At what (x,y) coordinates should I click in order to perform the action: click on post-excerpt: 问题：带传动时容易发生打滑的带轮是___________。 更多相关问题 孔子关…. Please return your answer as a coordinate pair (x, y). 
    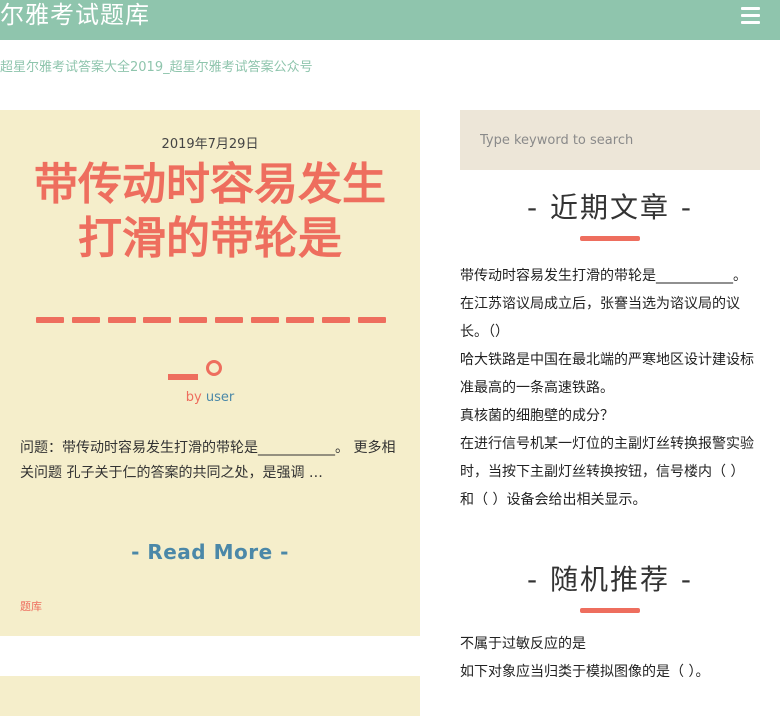
    Looking at the image, I should click on (208, 460).